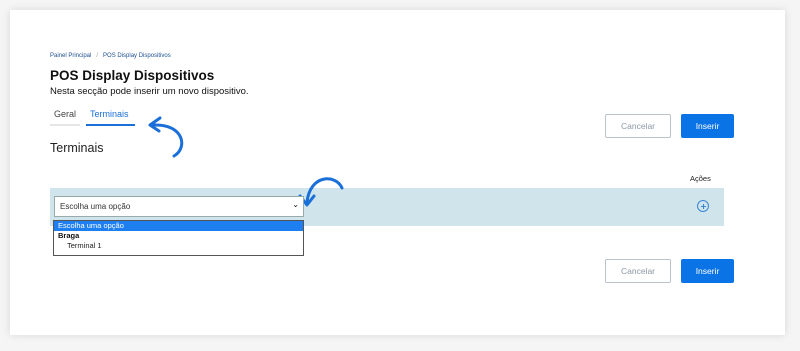 Image resolution: width=800 pixels, height=351 pixels. What do you see at coordinates (703, 206) in the screenshot?
I see `plus-circle-icon` at bounding box center [703, 206].